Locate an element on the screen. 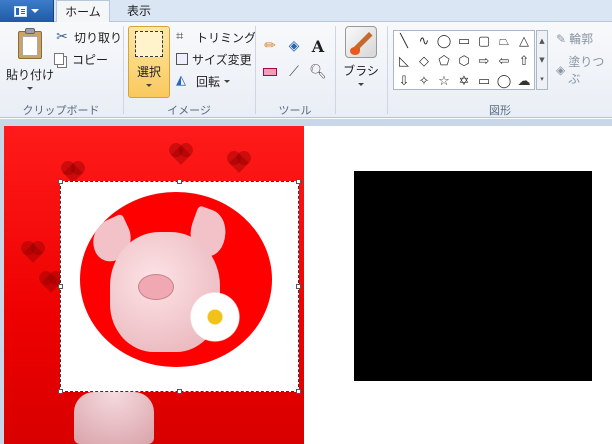 Image resolution: width=612 pixels, height=444 pixels. four-point-star-shape-icon: ✧ is located at coordinates (424, 81).